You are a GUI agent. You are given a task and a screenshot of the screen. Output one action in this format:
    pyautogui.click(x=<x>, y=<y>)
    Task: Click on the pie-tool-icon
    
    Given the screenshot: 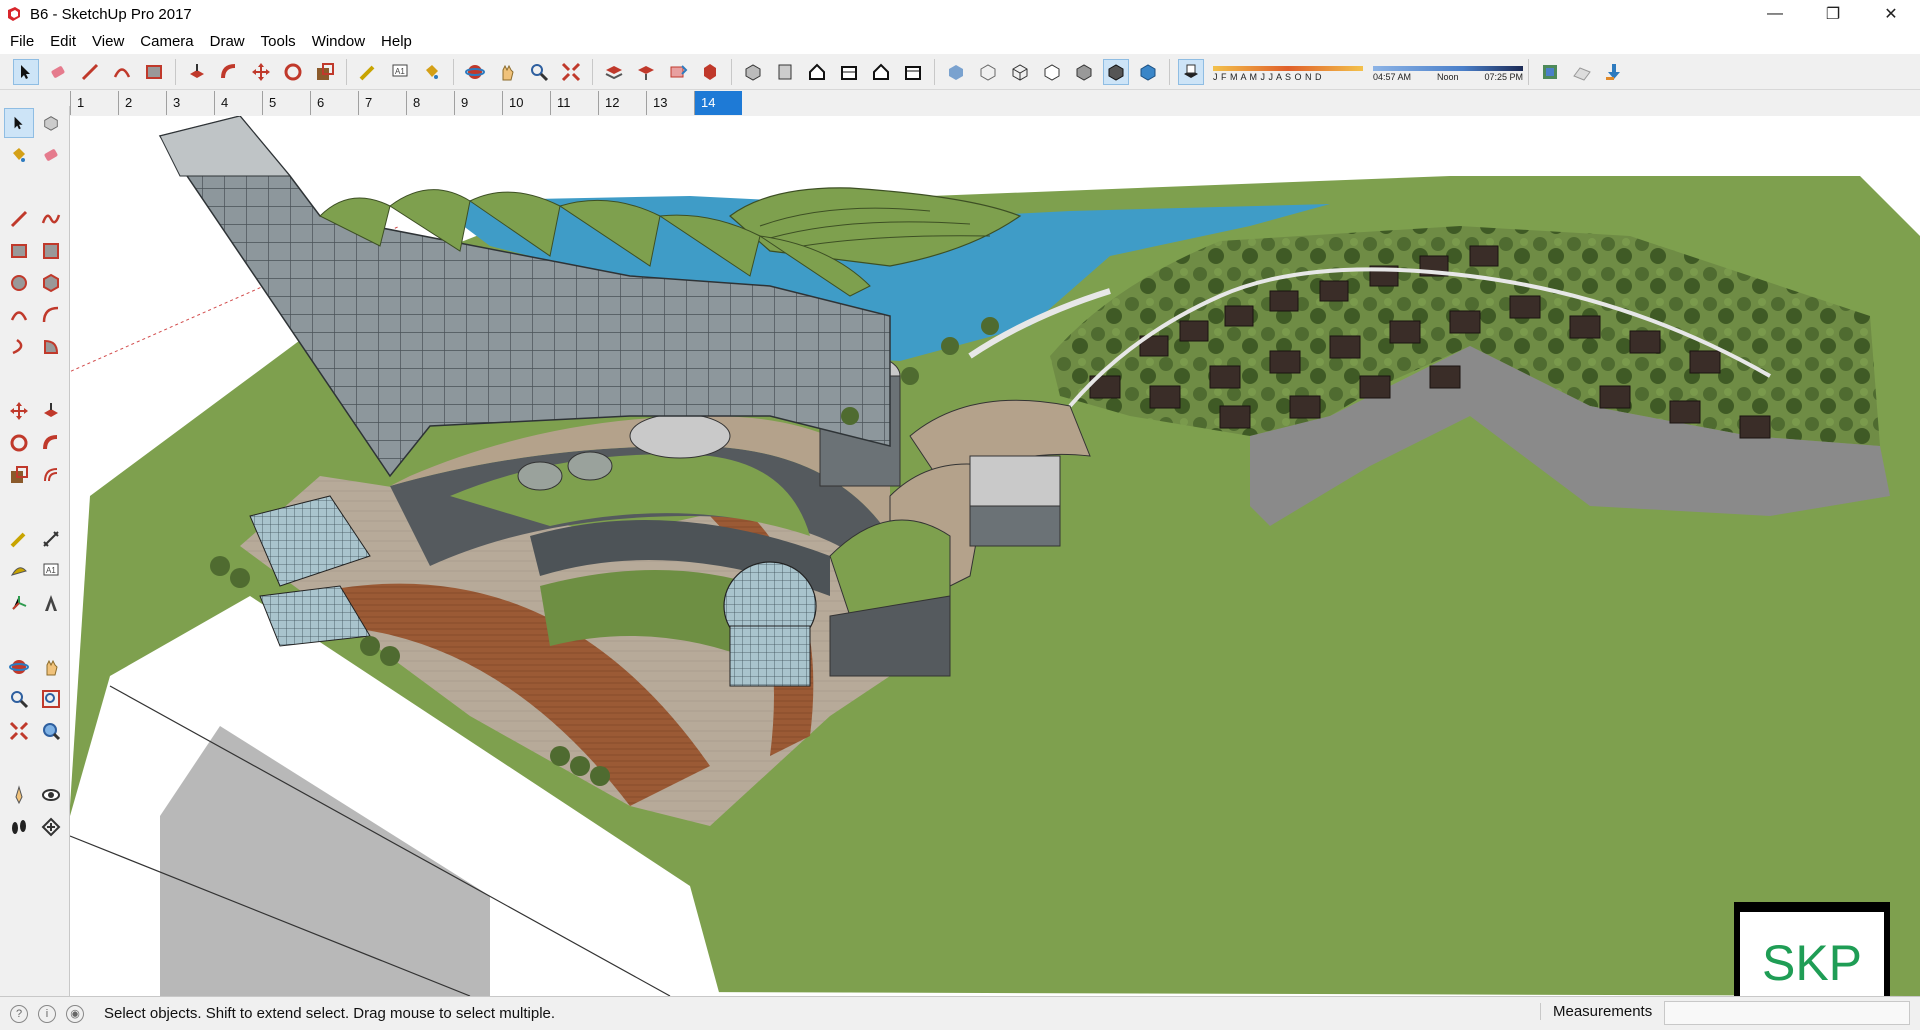 What is the action you would take?
    pyautogui.click(x=51, y=347)
    